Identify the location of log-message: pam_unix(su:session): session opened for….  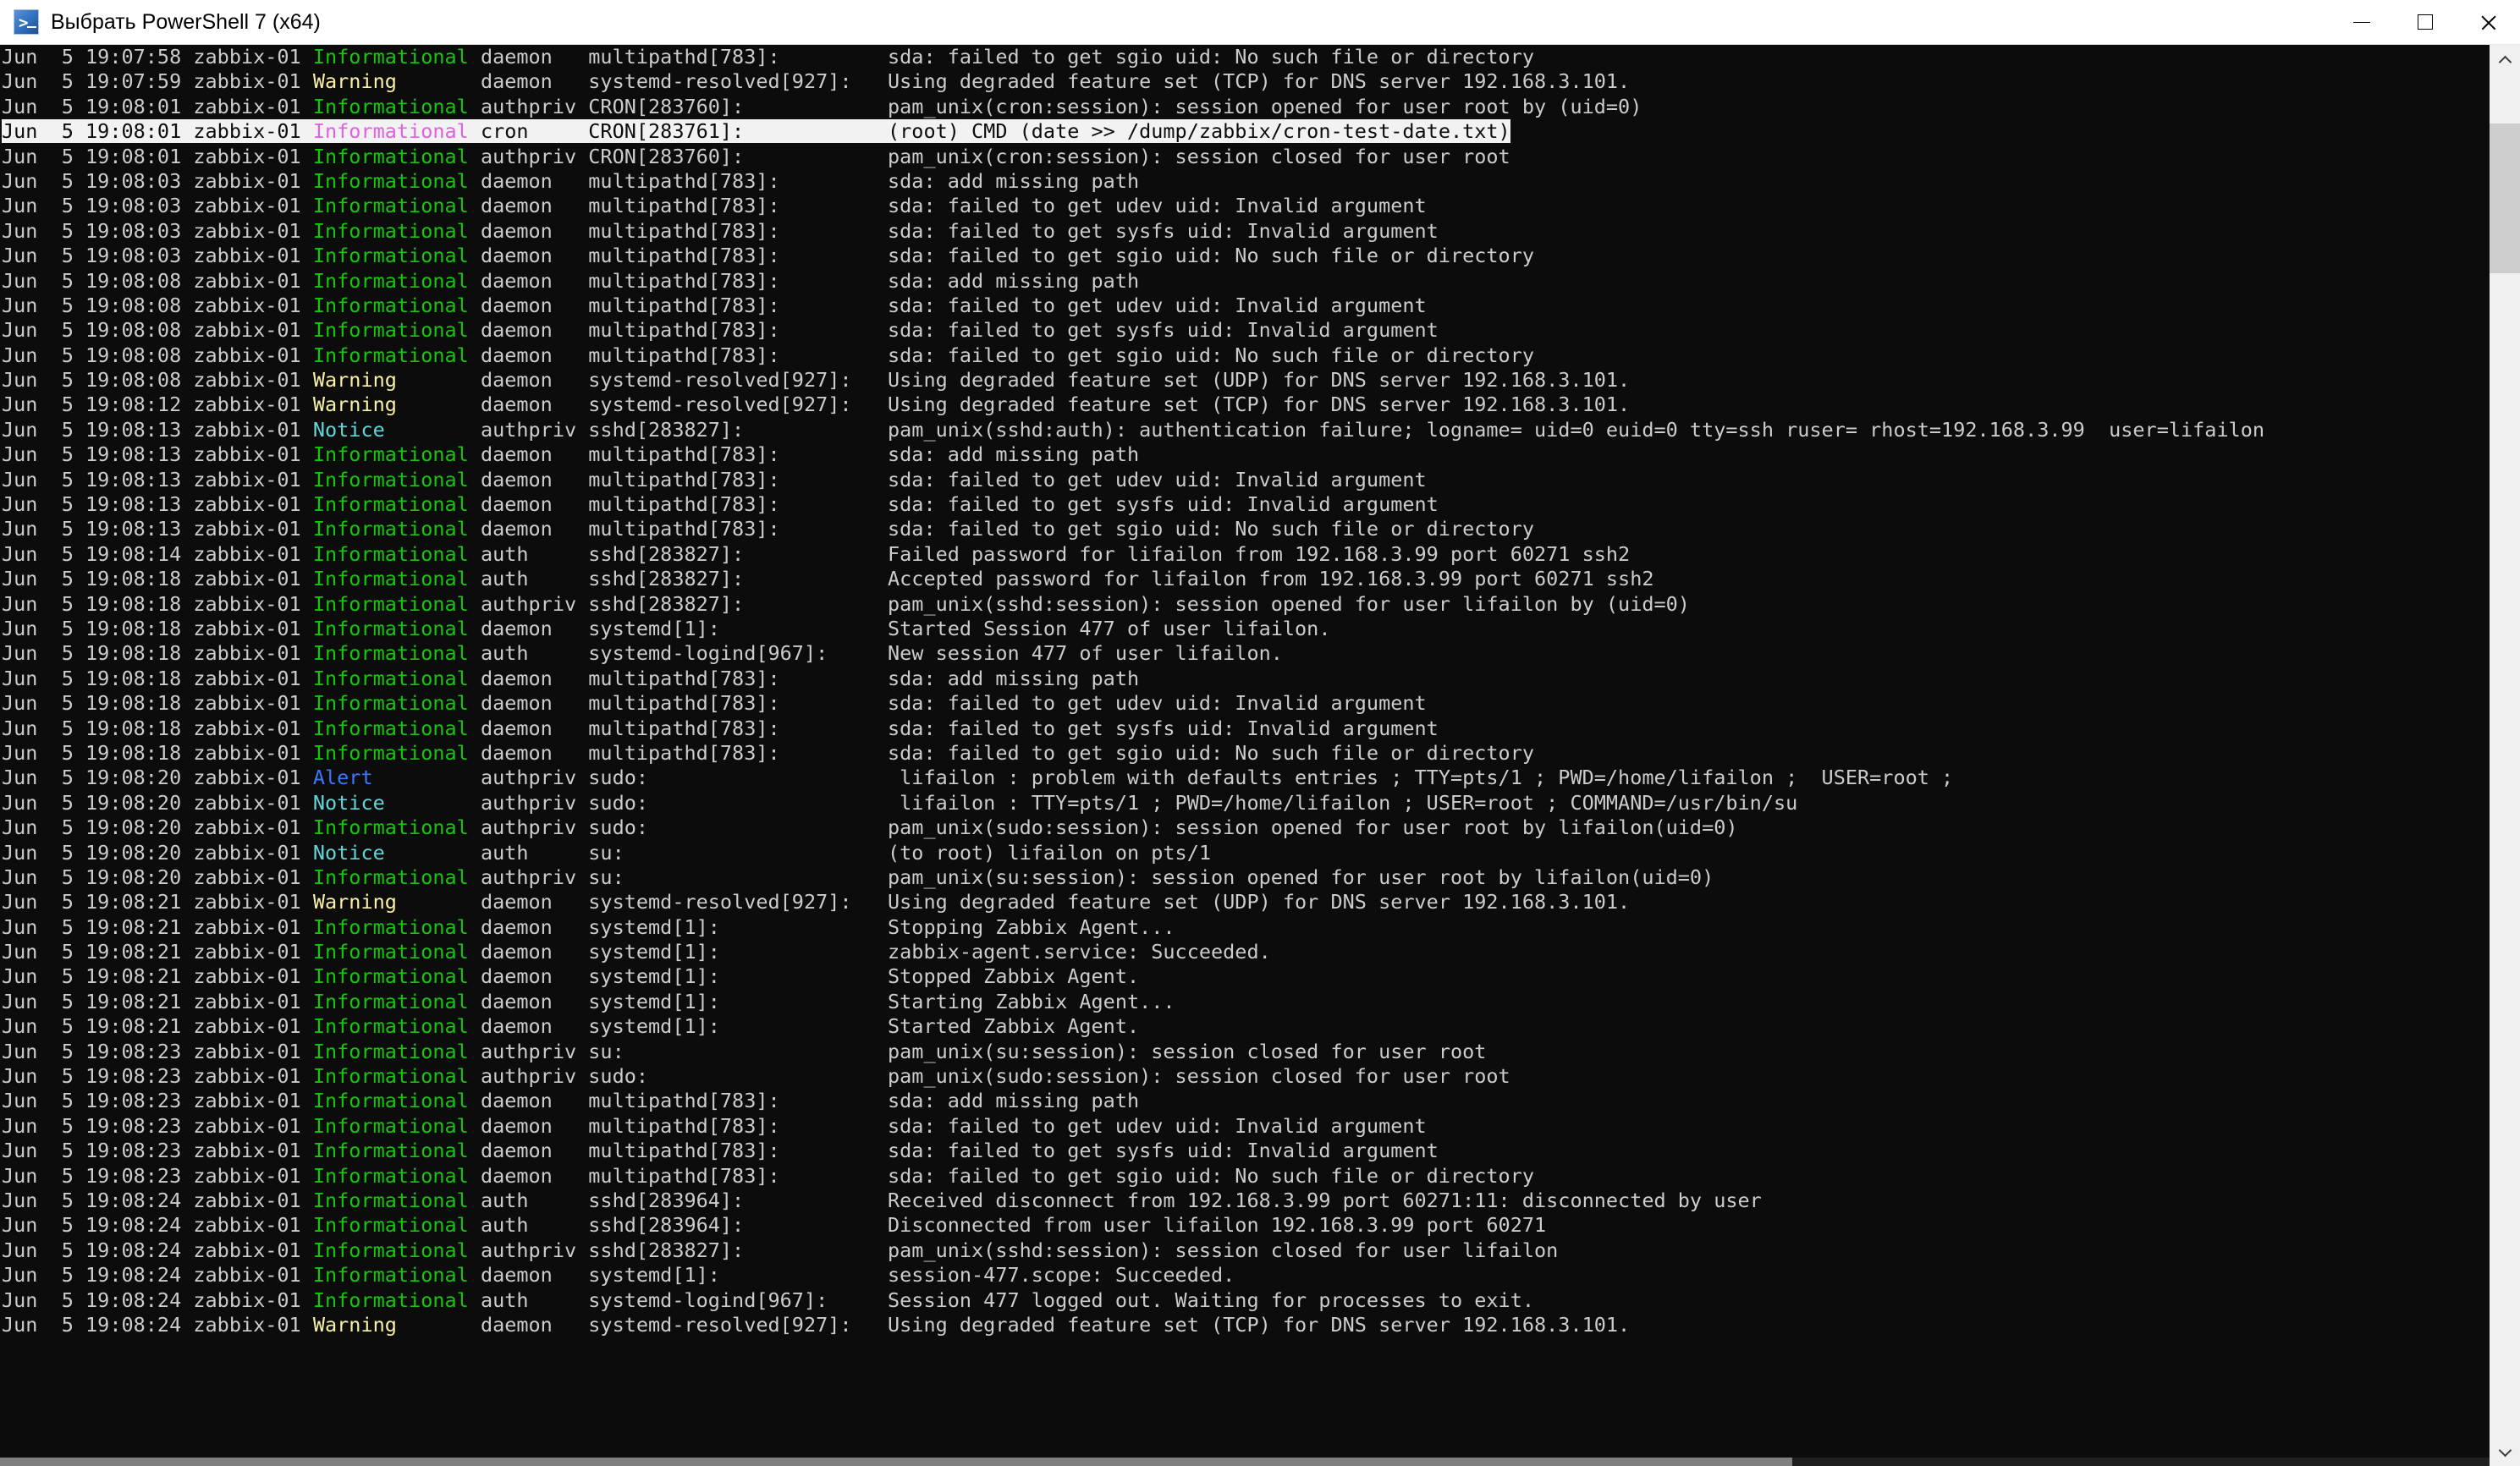
(1301, 877).